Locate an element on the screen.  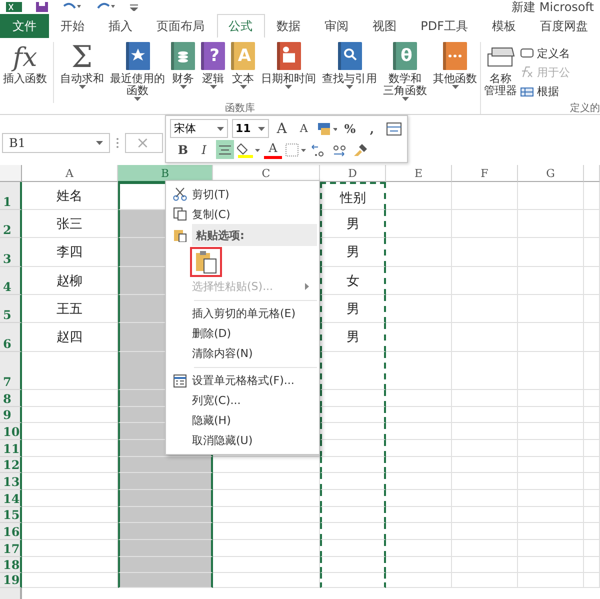
button-label: 其他函数 is located at coordinates (455, 79).